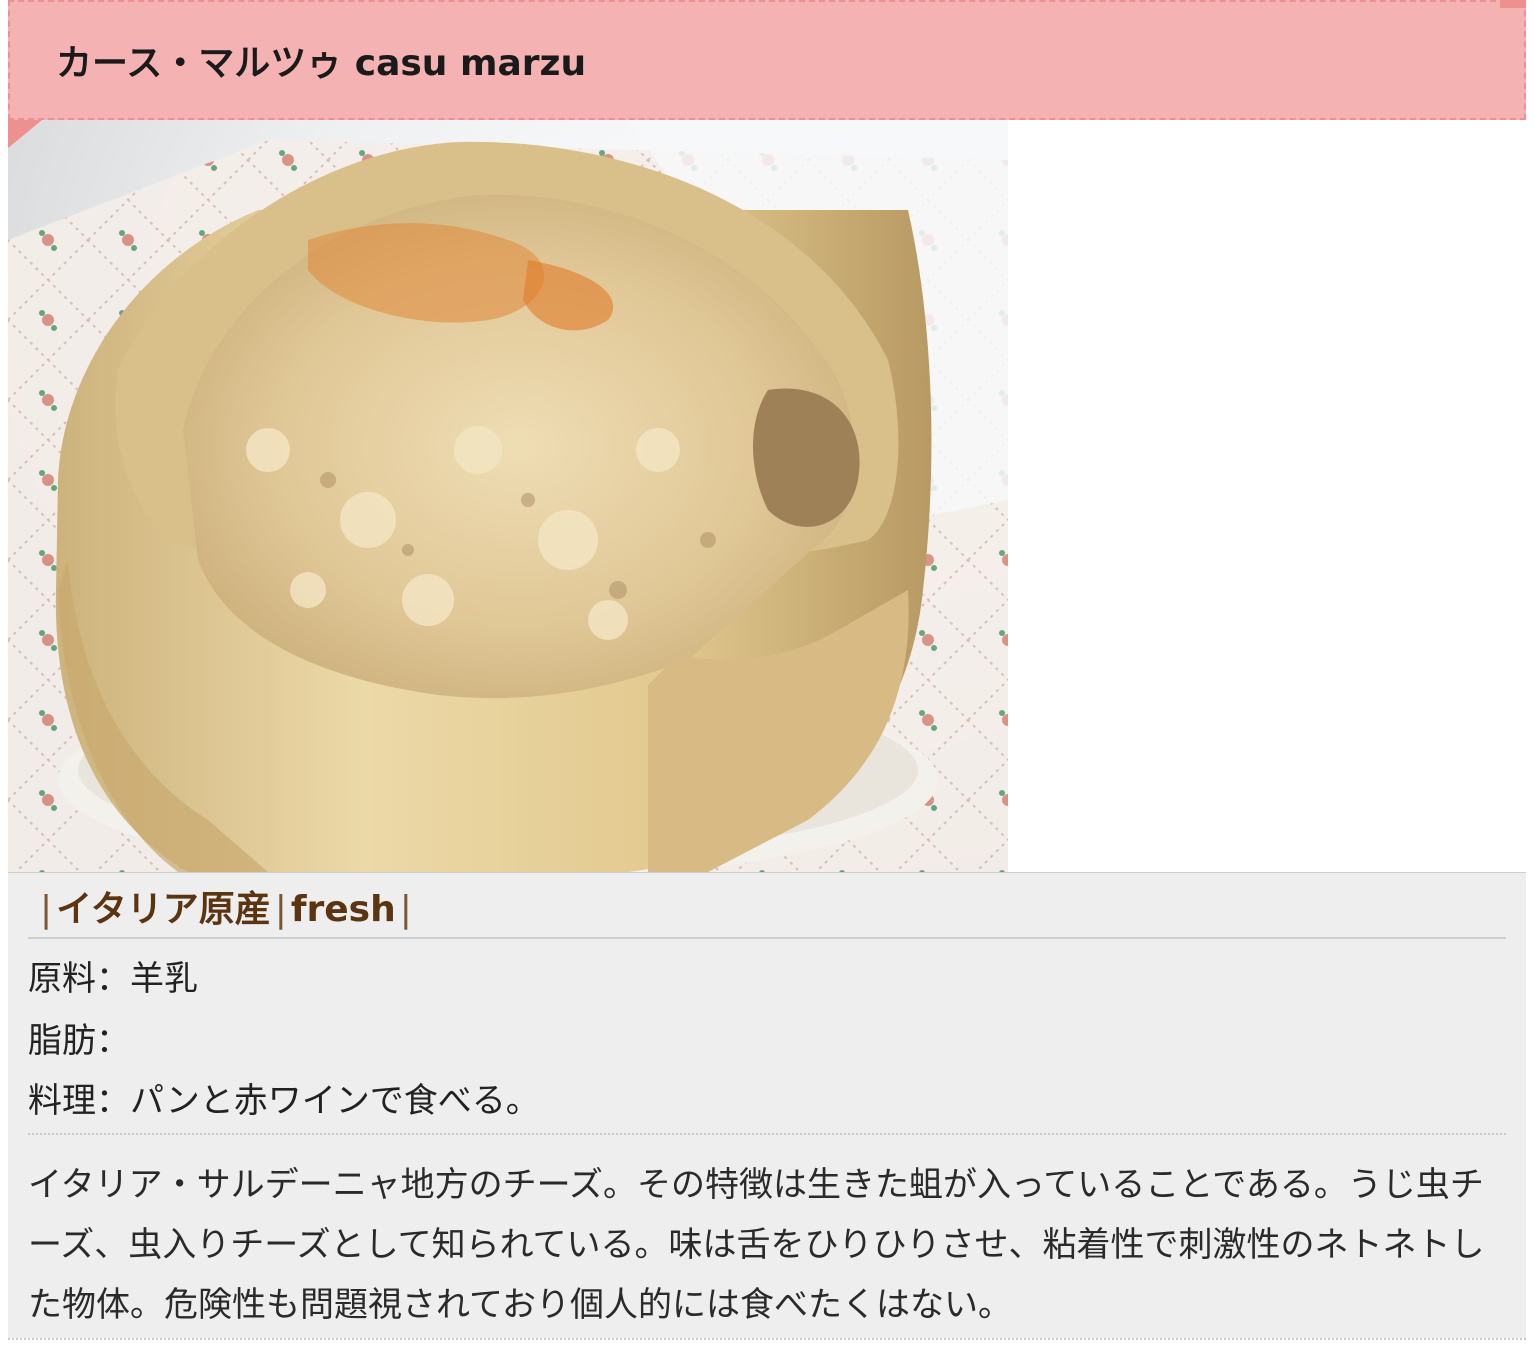 This screenshot has height=1360, width=1534. Describe the element at coordinates (113, 979) in the screenshot. I see `spec-ingredient: 原料：羊乳` at that location.